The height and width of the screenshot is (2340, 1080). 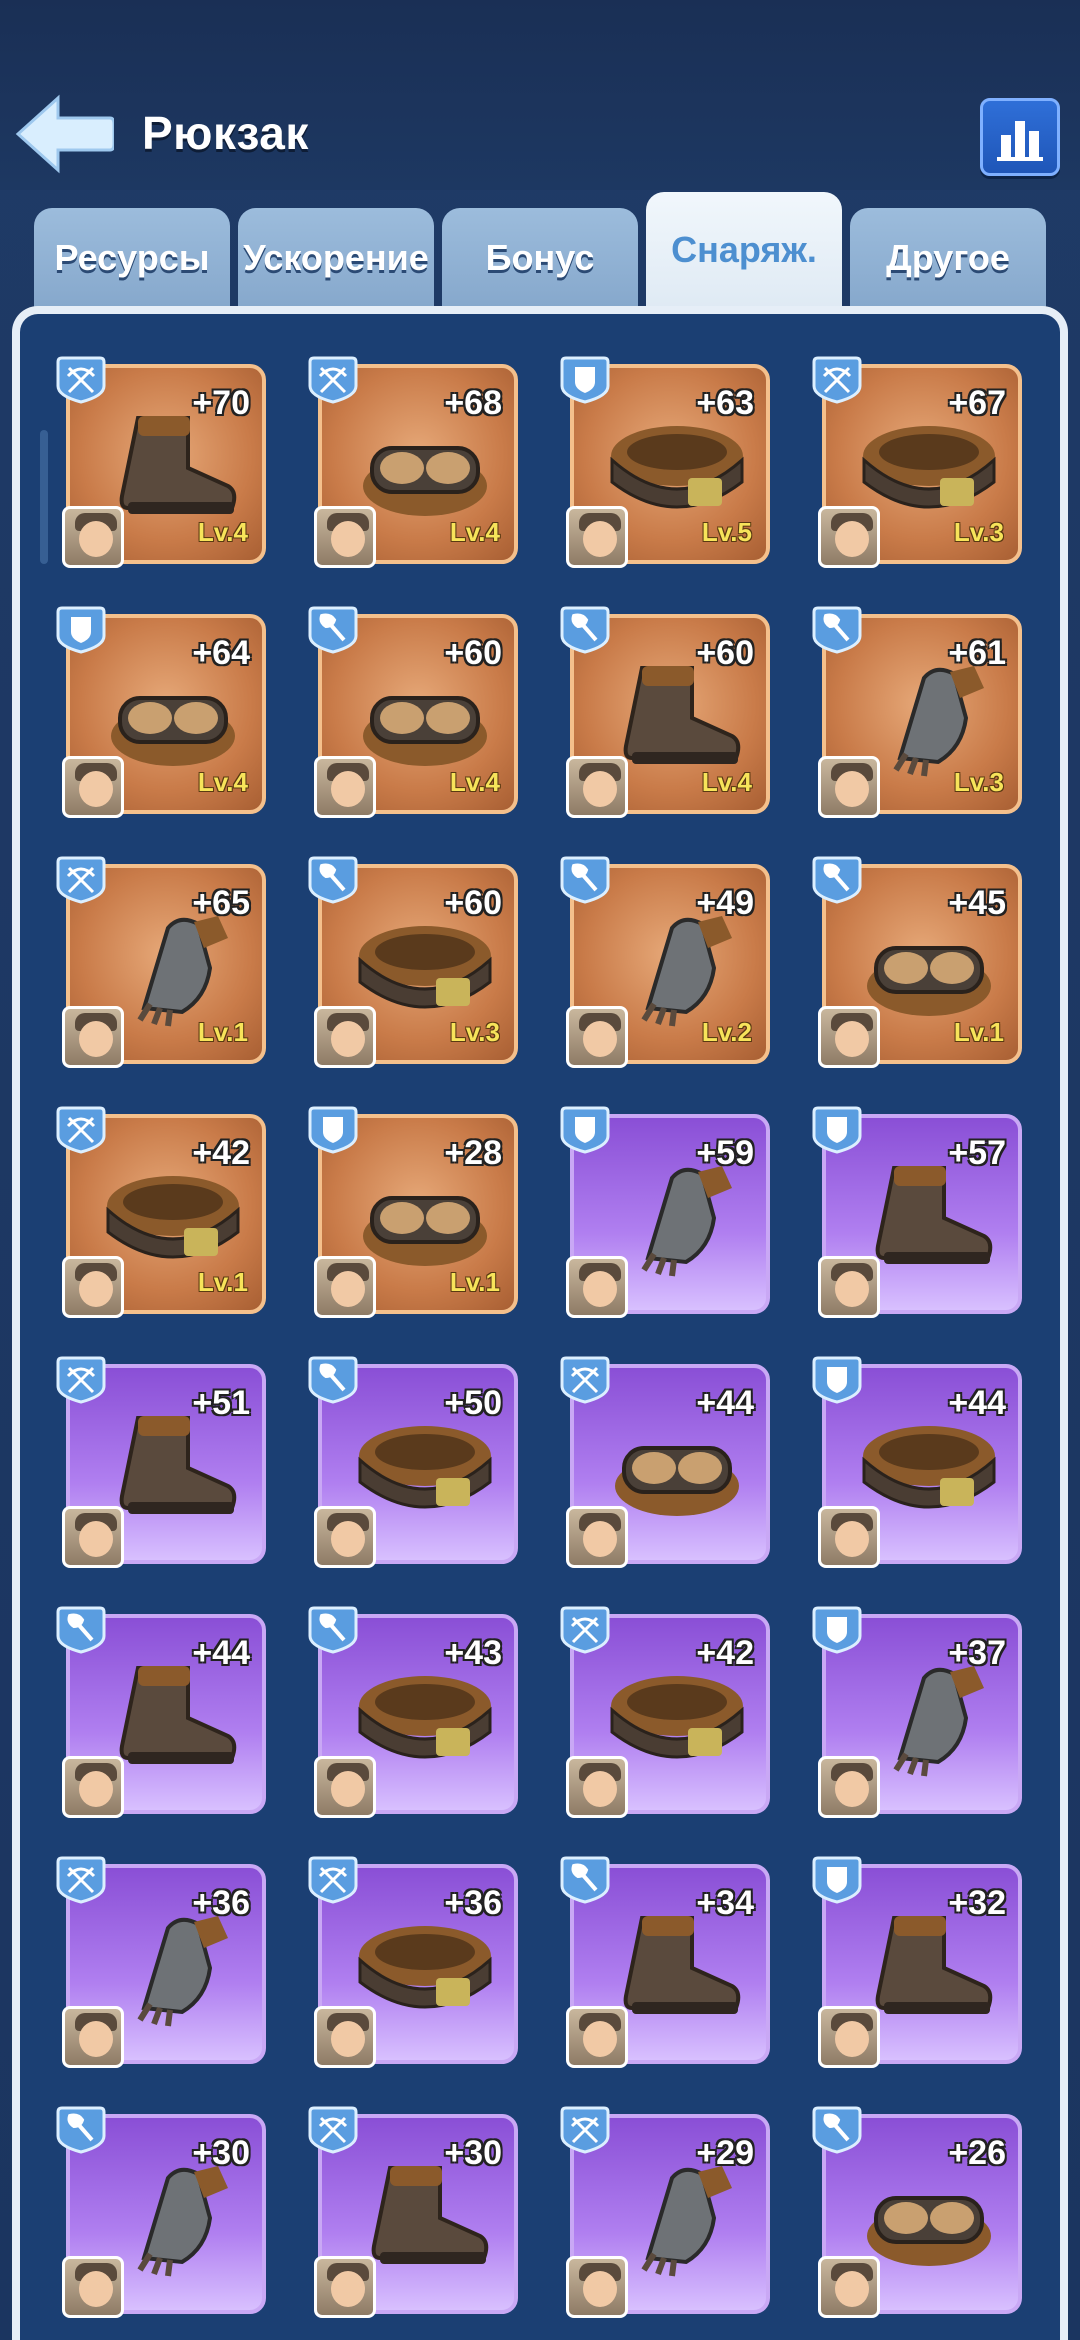 I want to click on item-bonus: +26, so click(x=977, y=2153).